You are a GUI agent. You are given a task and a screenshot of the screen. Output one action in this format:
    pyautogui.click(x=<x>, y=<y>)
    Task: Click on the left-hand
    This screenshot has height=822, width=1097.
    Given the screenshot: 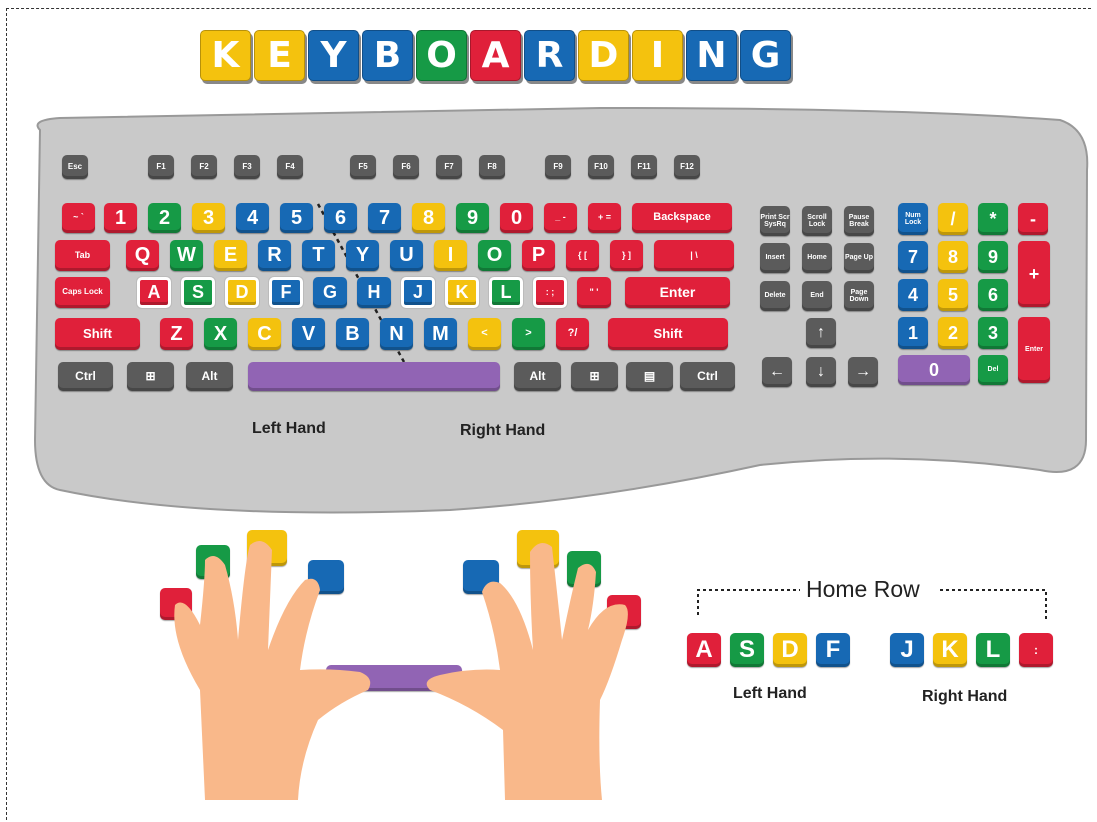 What is the action you would take?
    pyautogui.click(x=272, y=670)
    